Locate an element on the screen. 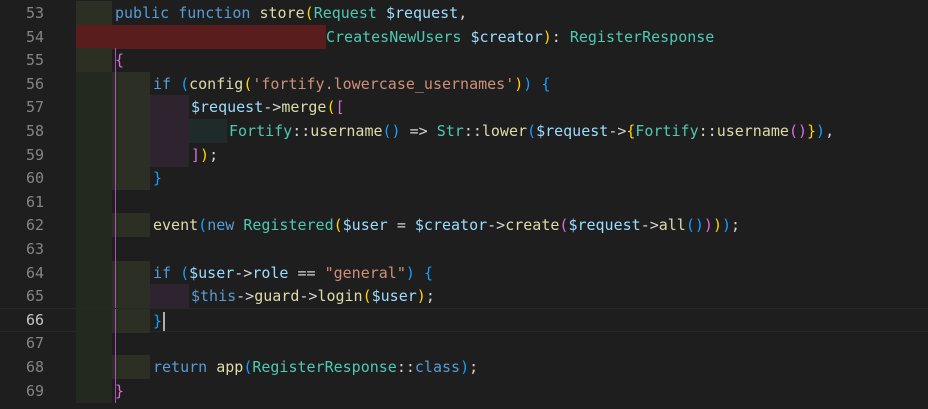  code-token: Str is located at coordinates (450, 131).